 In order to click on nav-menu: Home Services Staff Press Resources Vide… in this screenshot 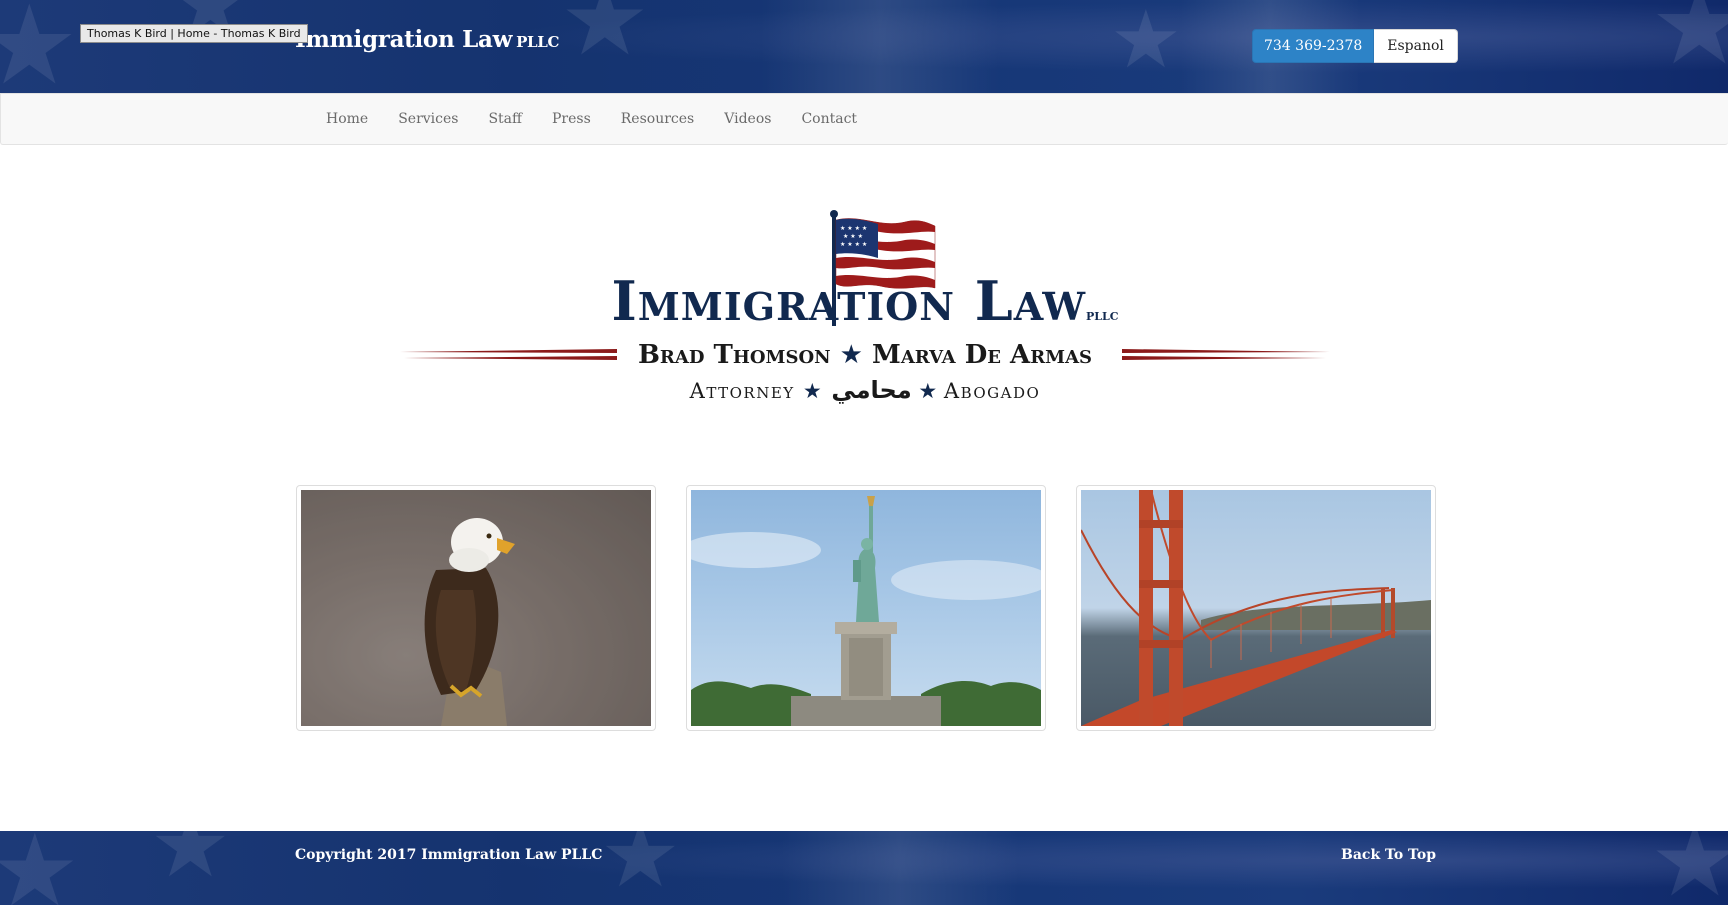, I will do `click(591, 119)`.